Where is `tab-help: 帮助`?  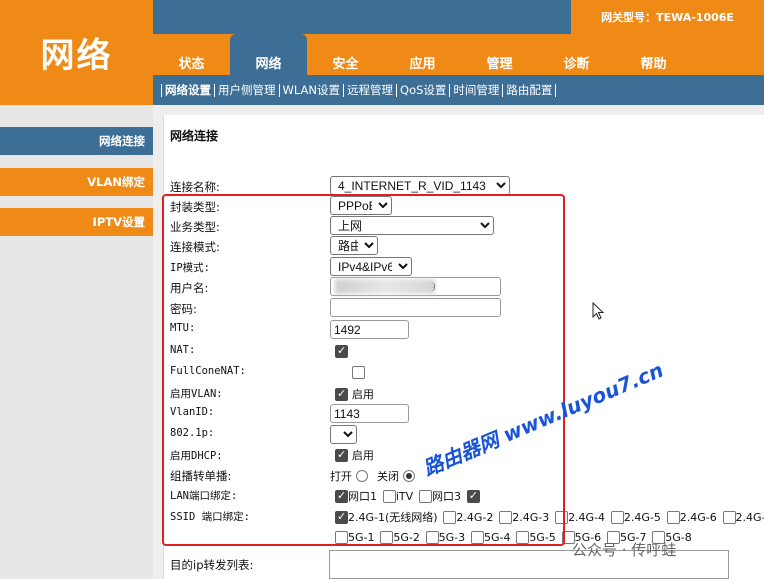 tab-help: 帮助 is located at coordinates (653, 54).